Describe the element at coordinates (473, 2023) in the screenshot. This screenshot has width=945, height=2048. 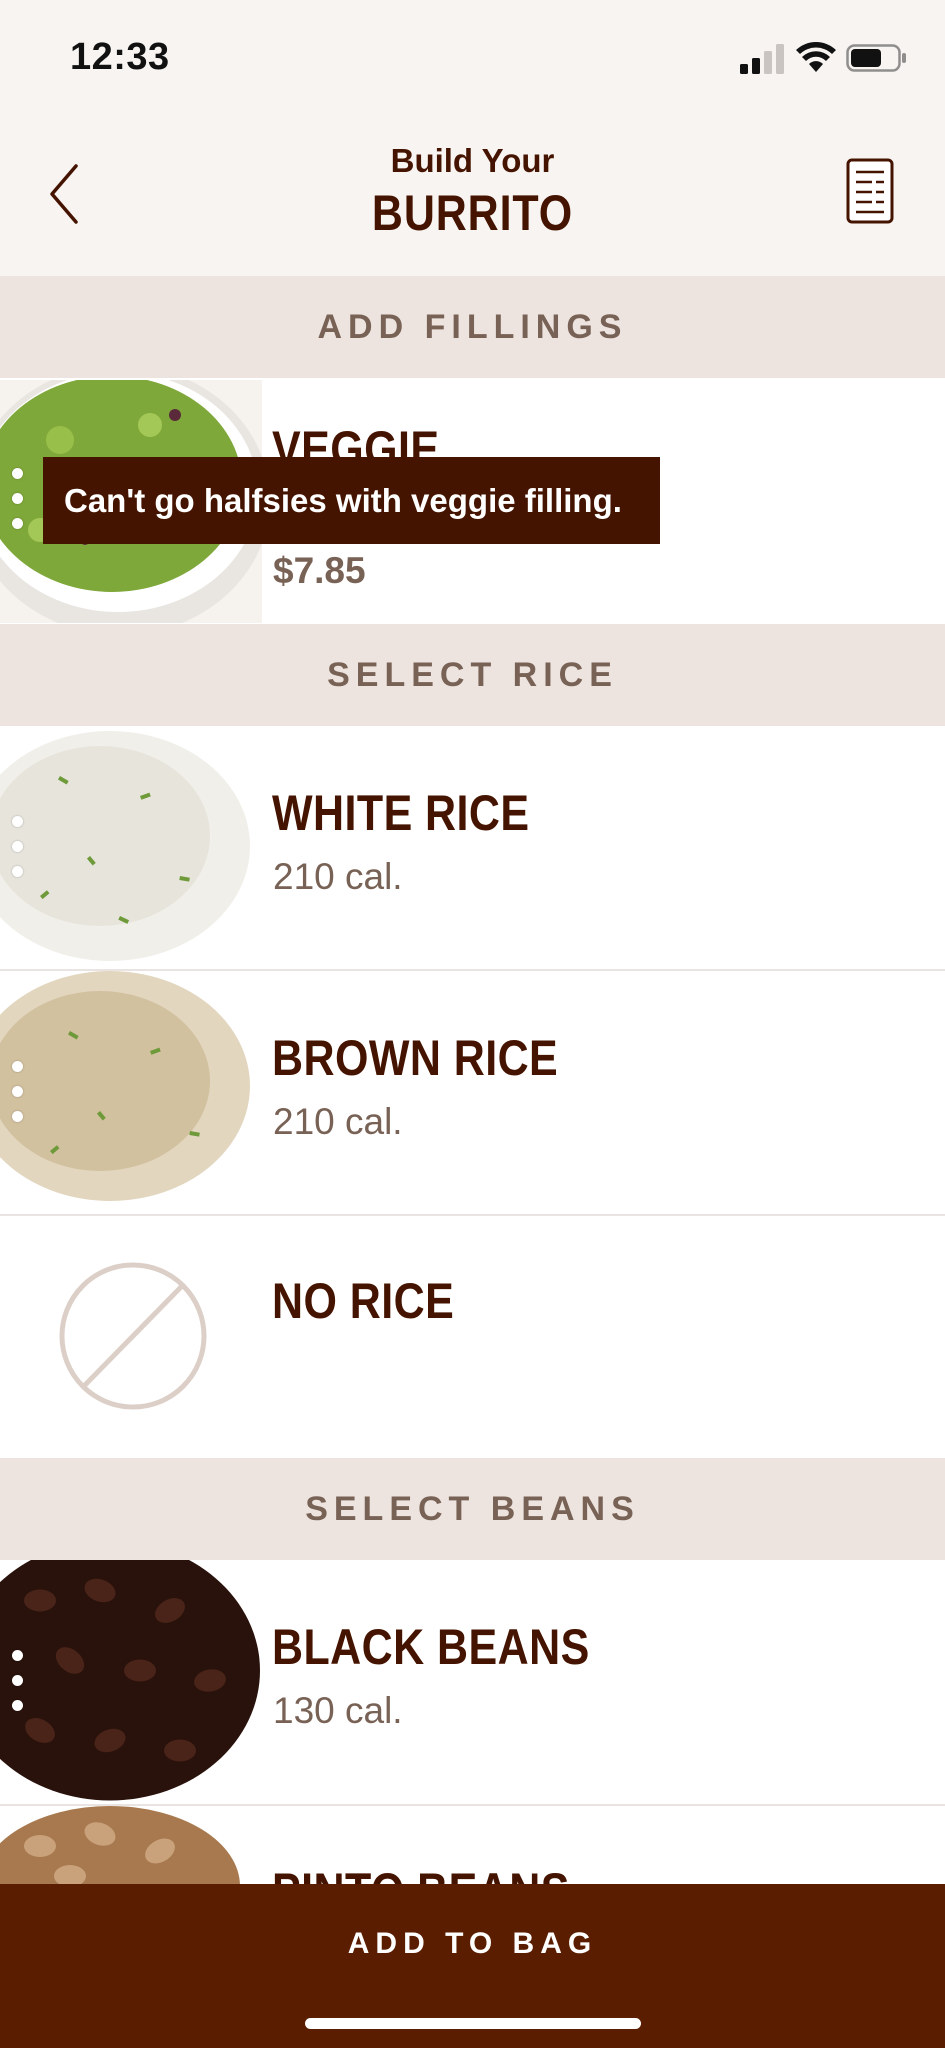
I see `home-indicator` at that location.